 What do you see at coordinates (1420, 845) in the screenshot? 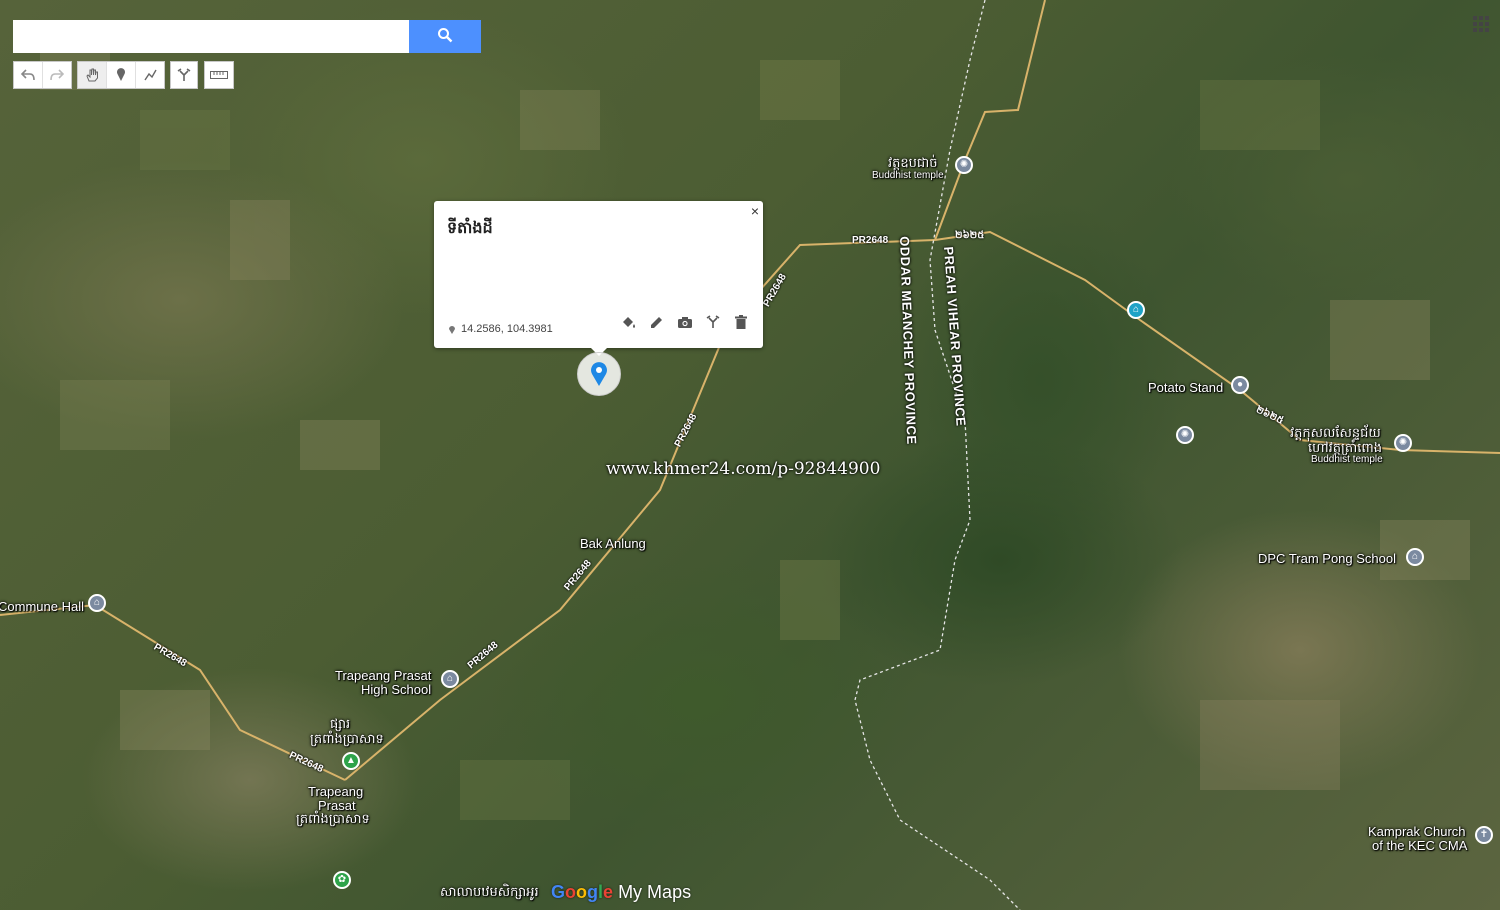
I see `place-label: of the KEC CMA` at bounding box center [1420, 845].